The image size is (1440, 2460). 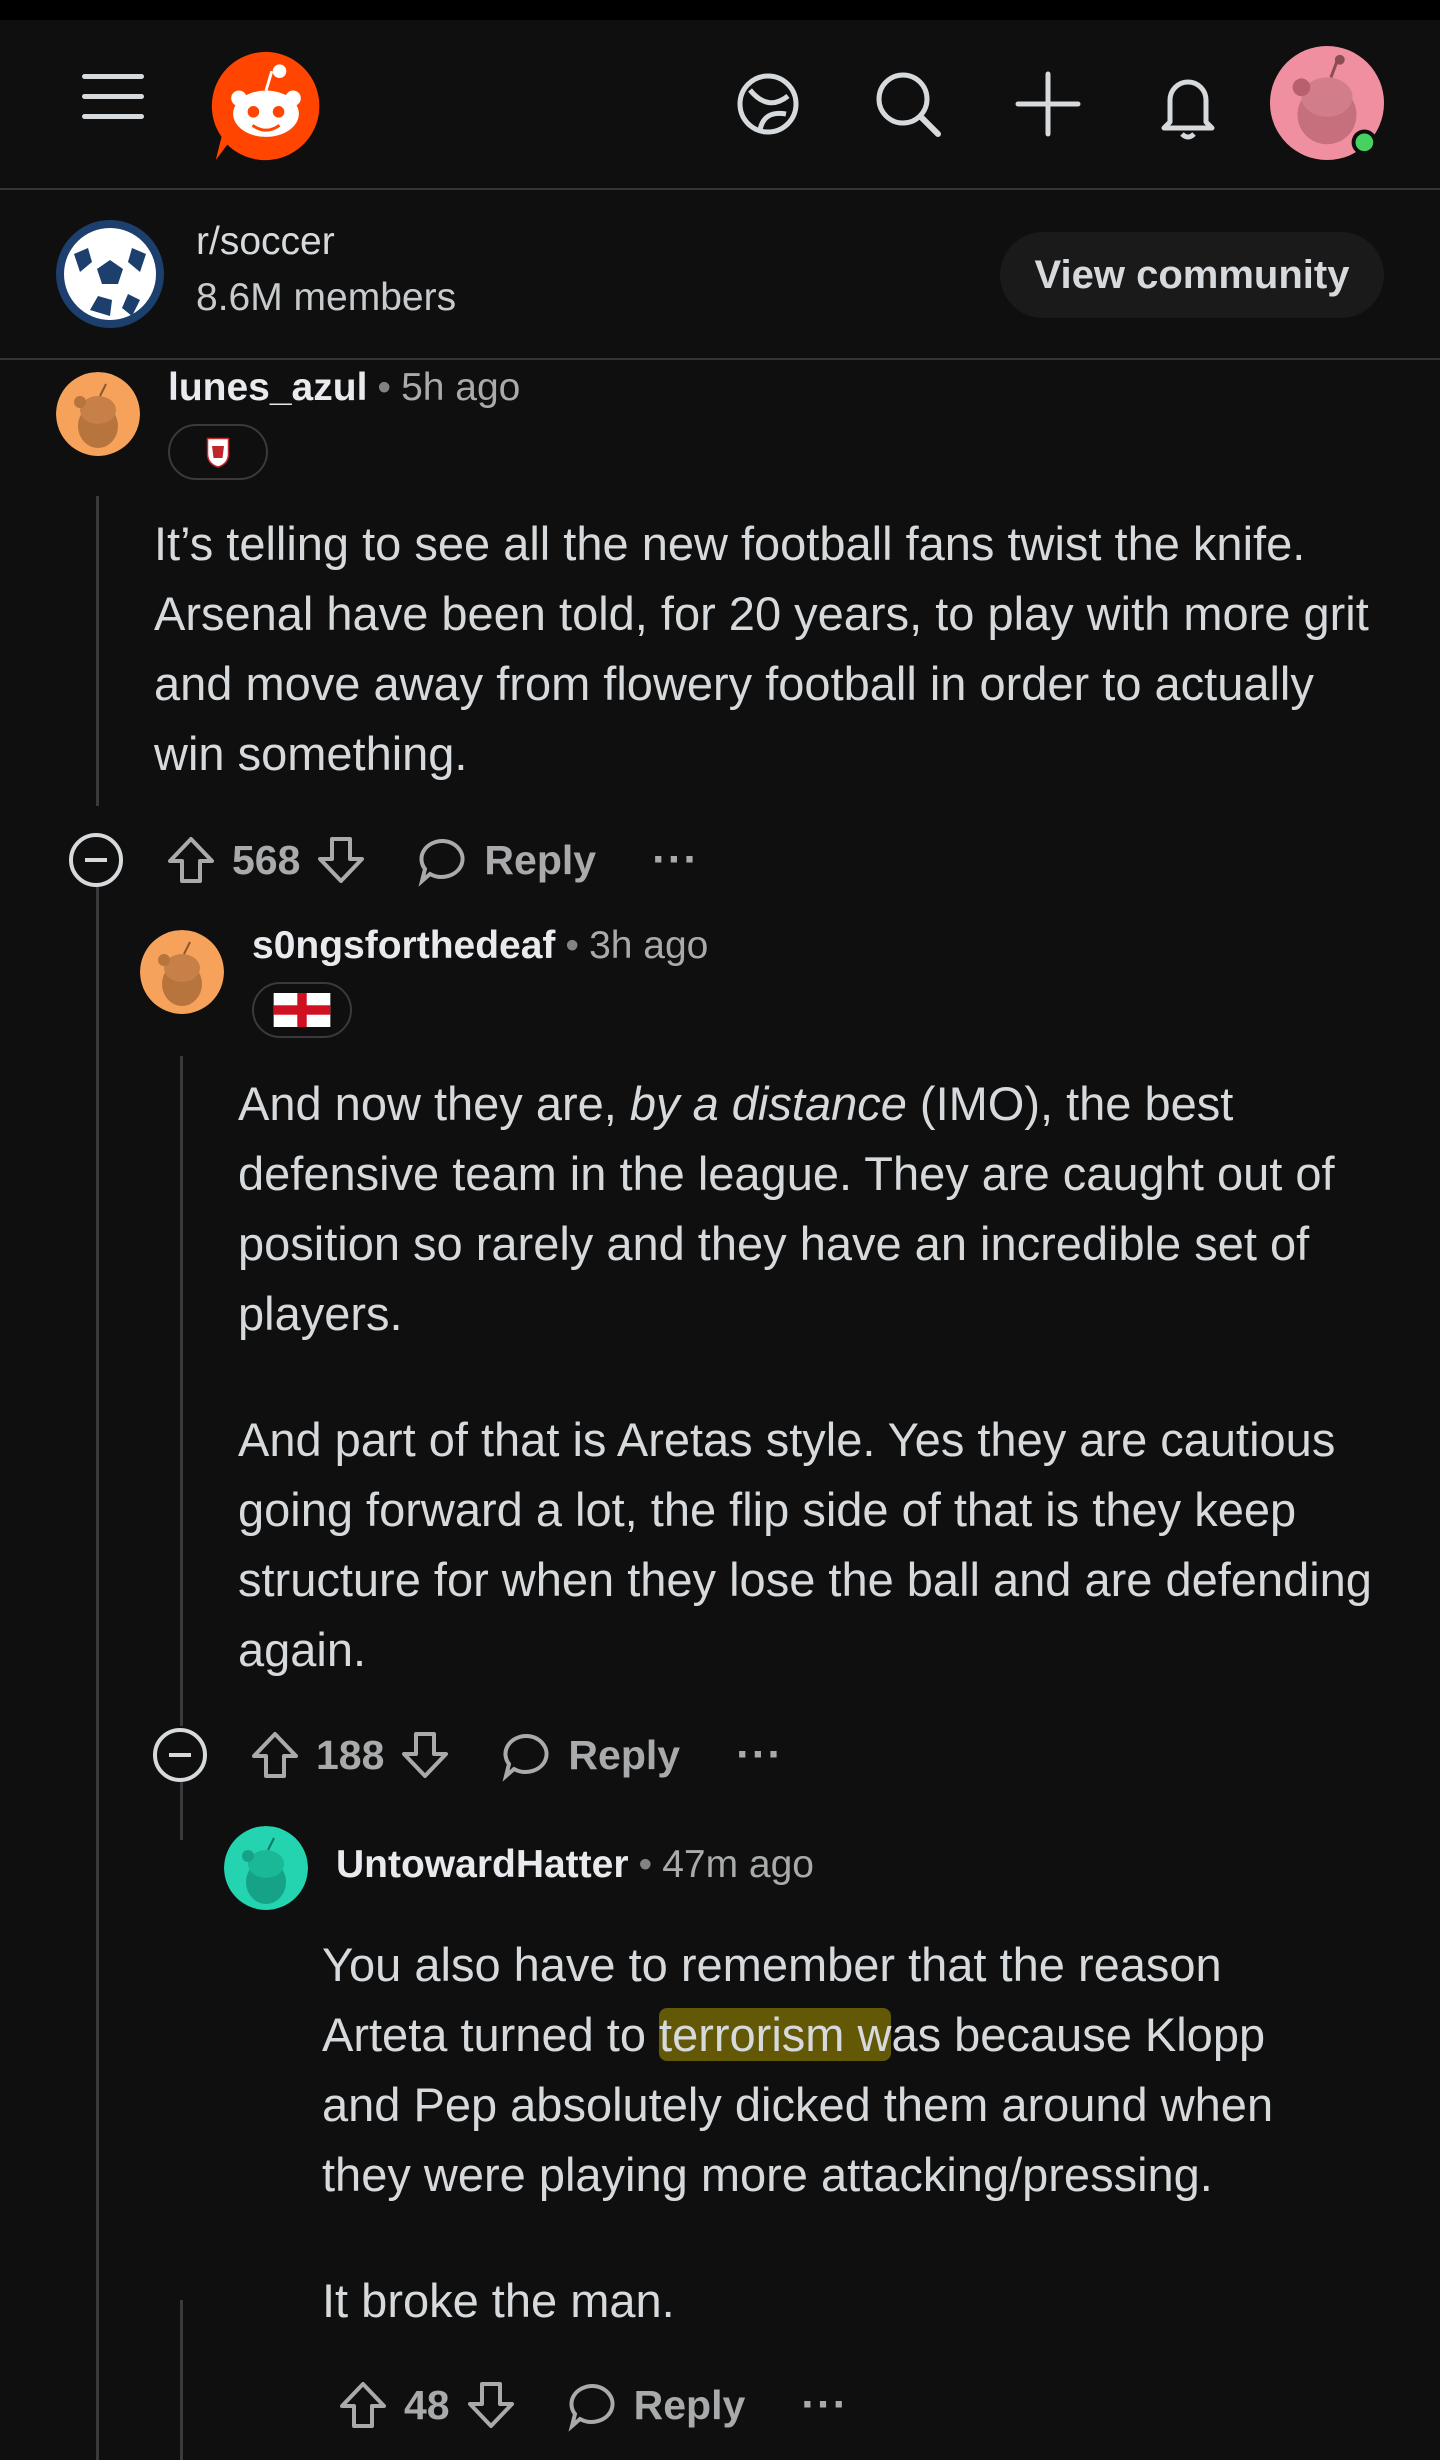 I want to click on comment-actions: 48 Reply ···, so click(x=592, y=2405).